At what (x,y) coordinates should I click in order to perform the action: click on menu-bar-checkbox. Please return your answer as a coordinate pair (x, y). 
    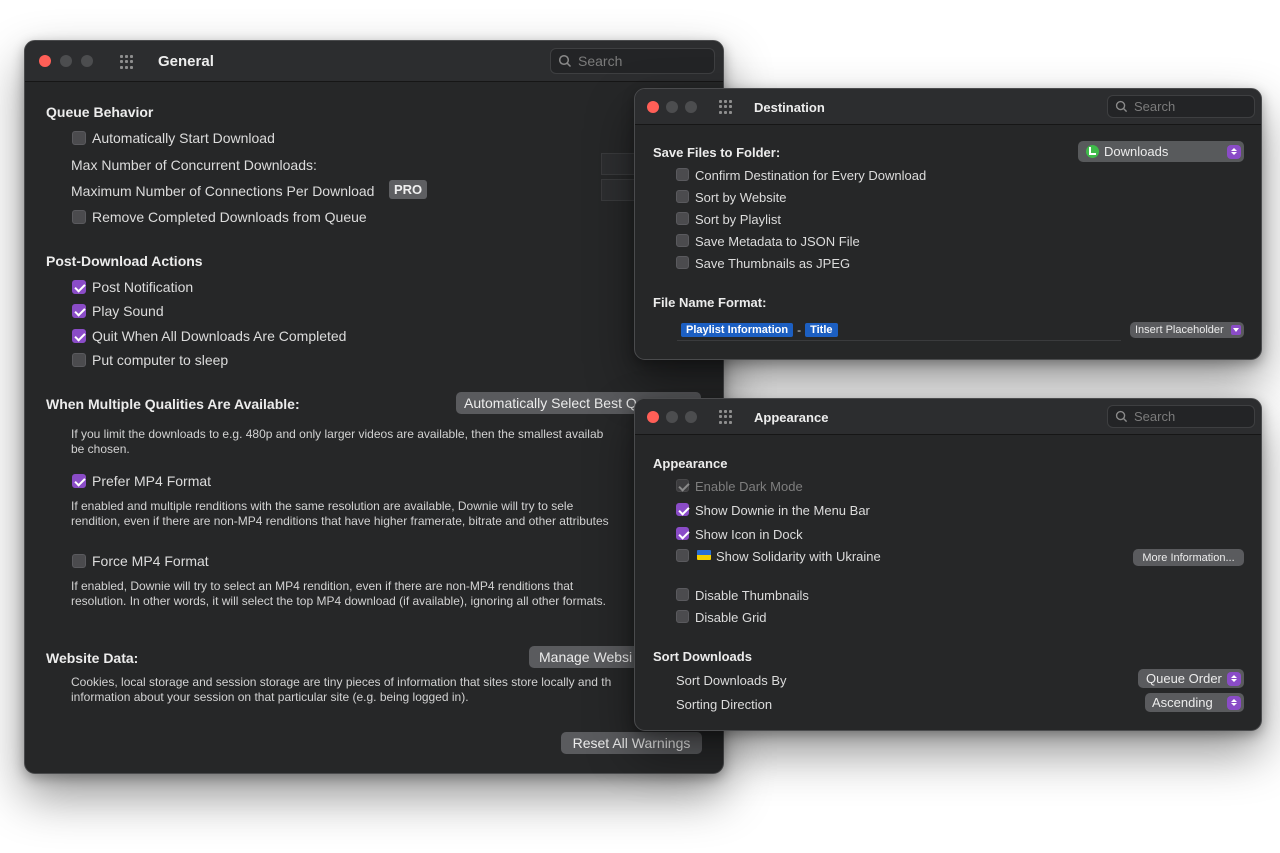
    Looking at the image, I should click on (682, 509).